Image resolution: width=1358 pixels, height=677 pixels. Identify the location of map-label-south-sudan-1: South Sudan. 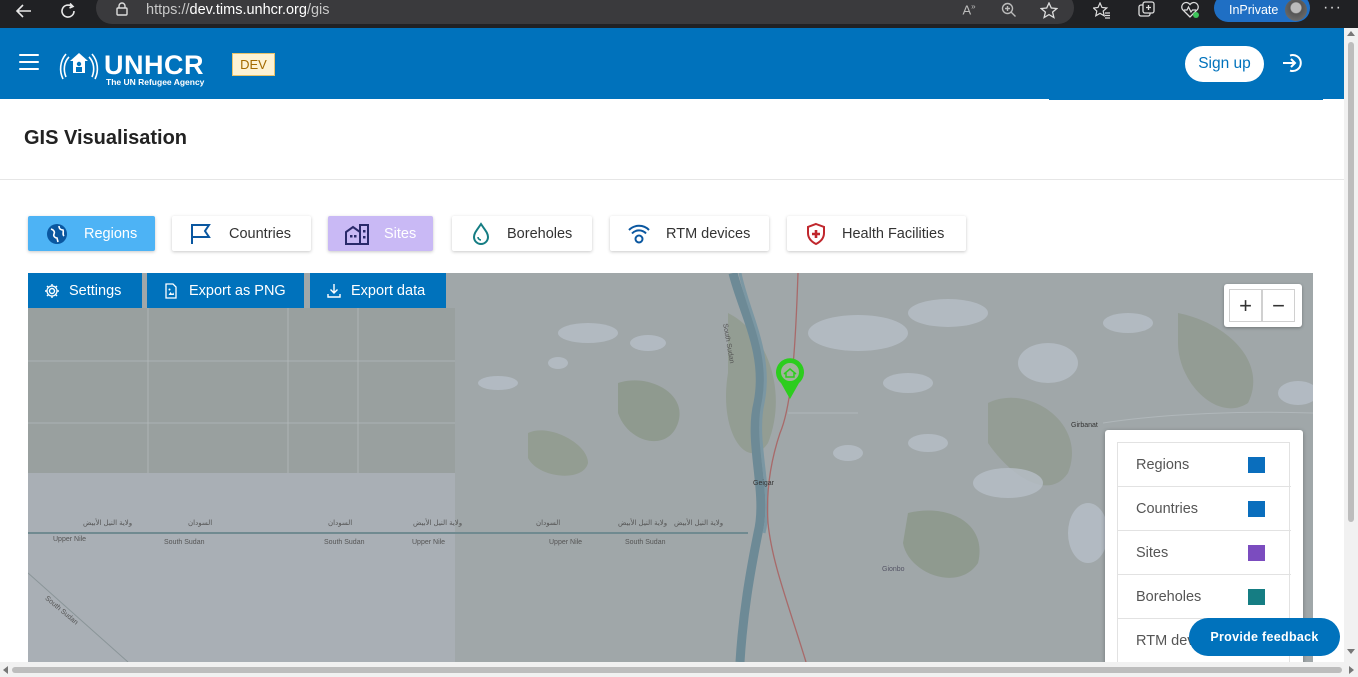
(184, 542).